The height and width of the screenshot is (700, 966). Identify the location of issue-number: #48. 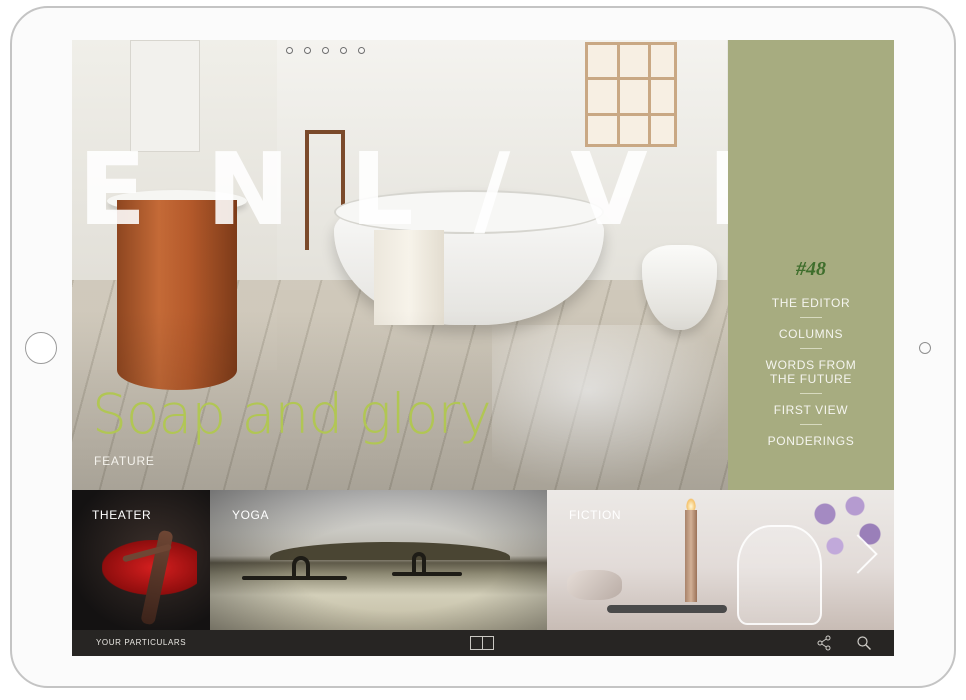
(811, 269).